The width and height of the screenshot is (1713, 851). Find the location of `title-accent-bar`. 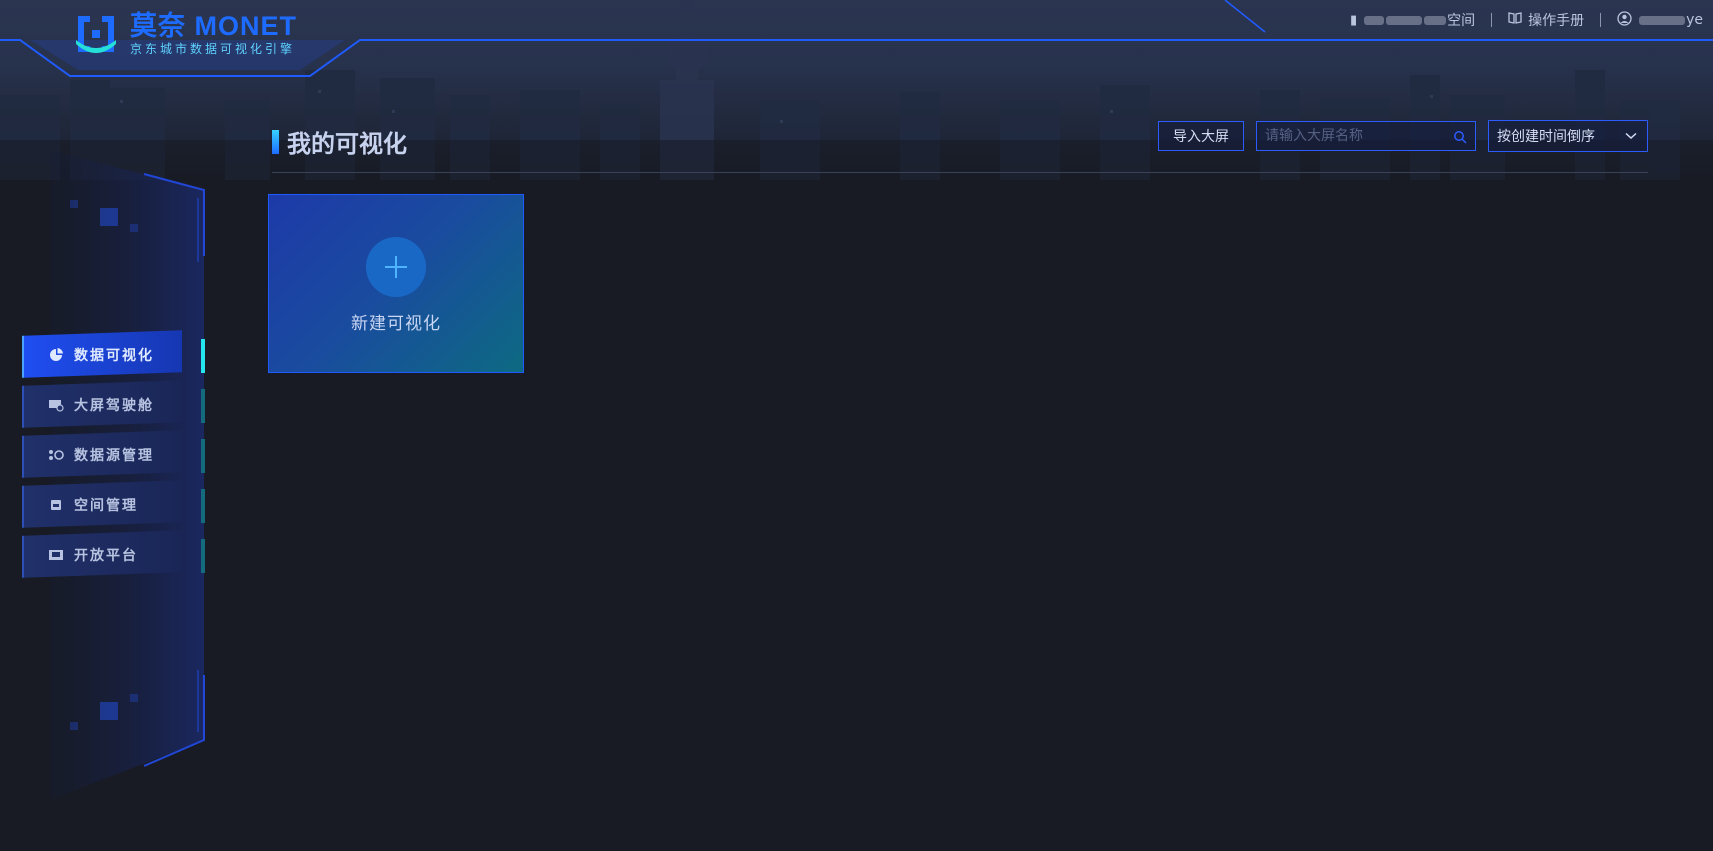

title-accent-bar is located at coordinates (275, 141).